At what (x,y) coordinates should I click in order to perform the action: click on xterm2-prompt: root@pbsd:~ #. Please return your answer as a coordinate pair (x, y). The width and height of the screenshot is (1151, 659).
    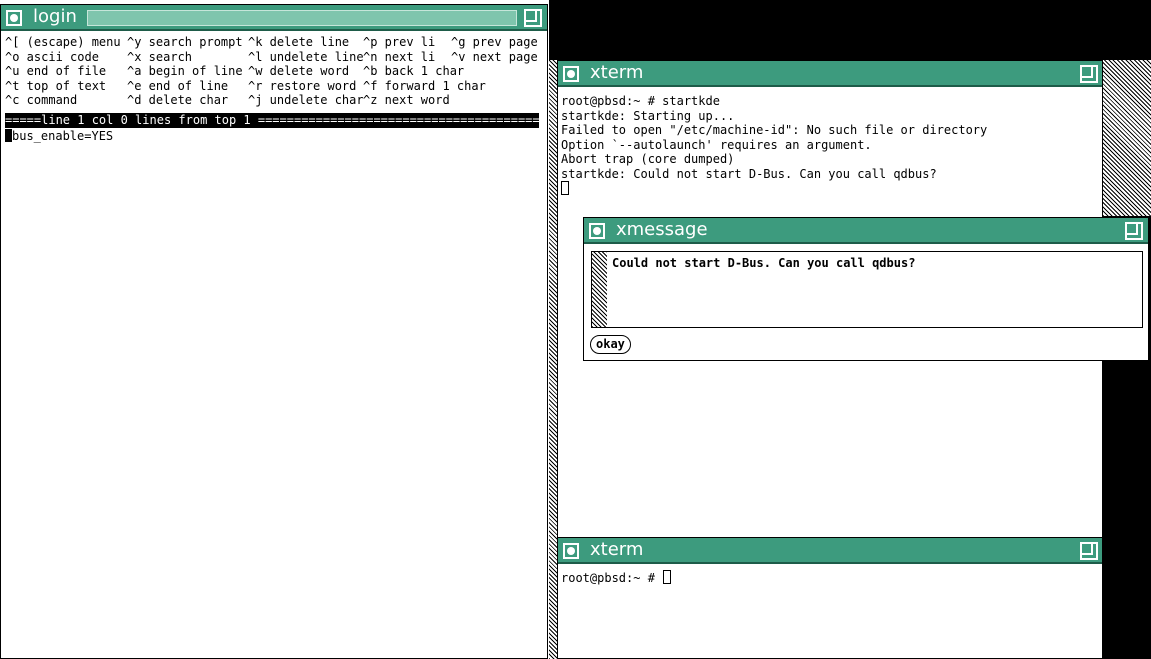
    Looking at the image, I should click on (612, 578).